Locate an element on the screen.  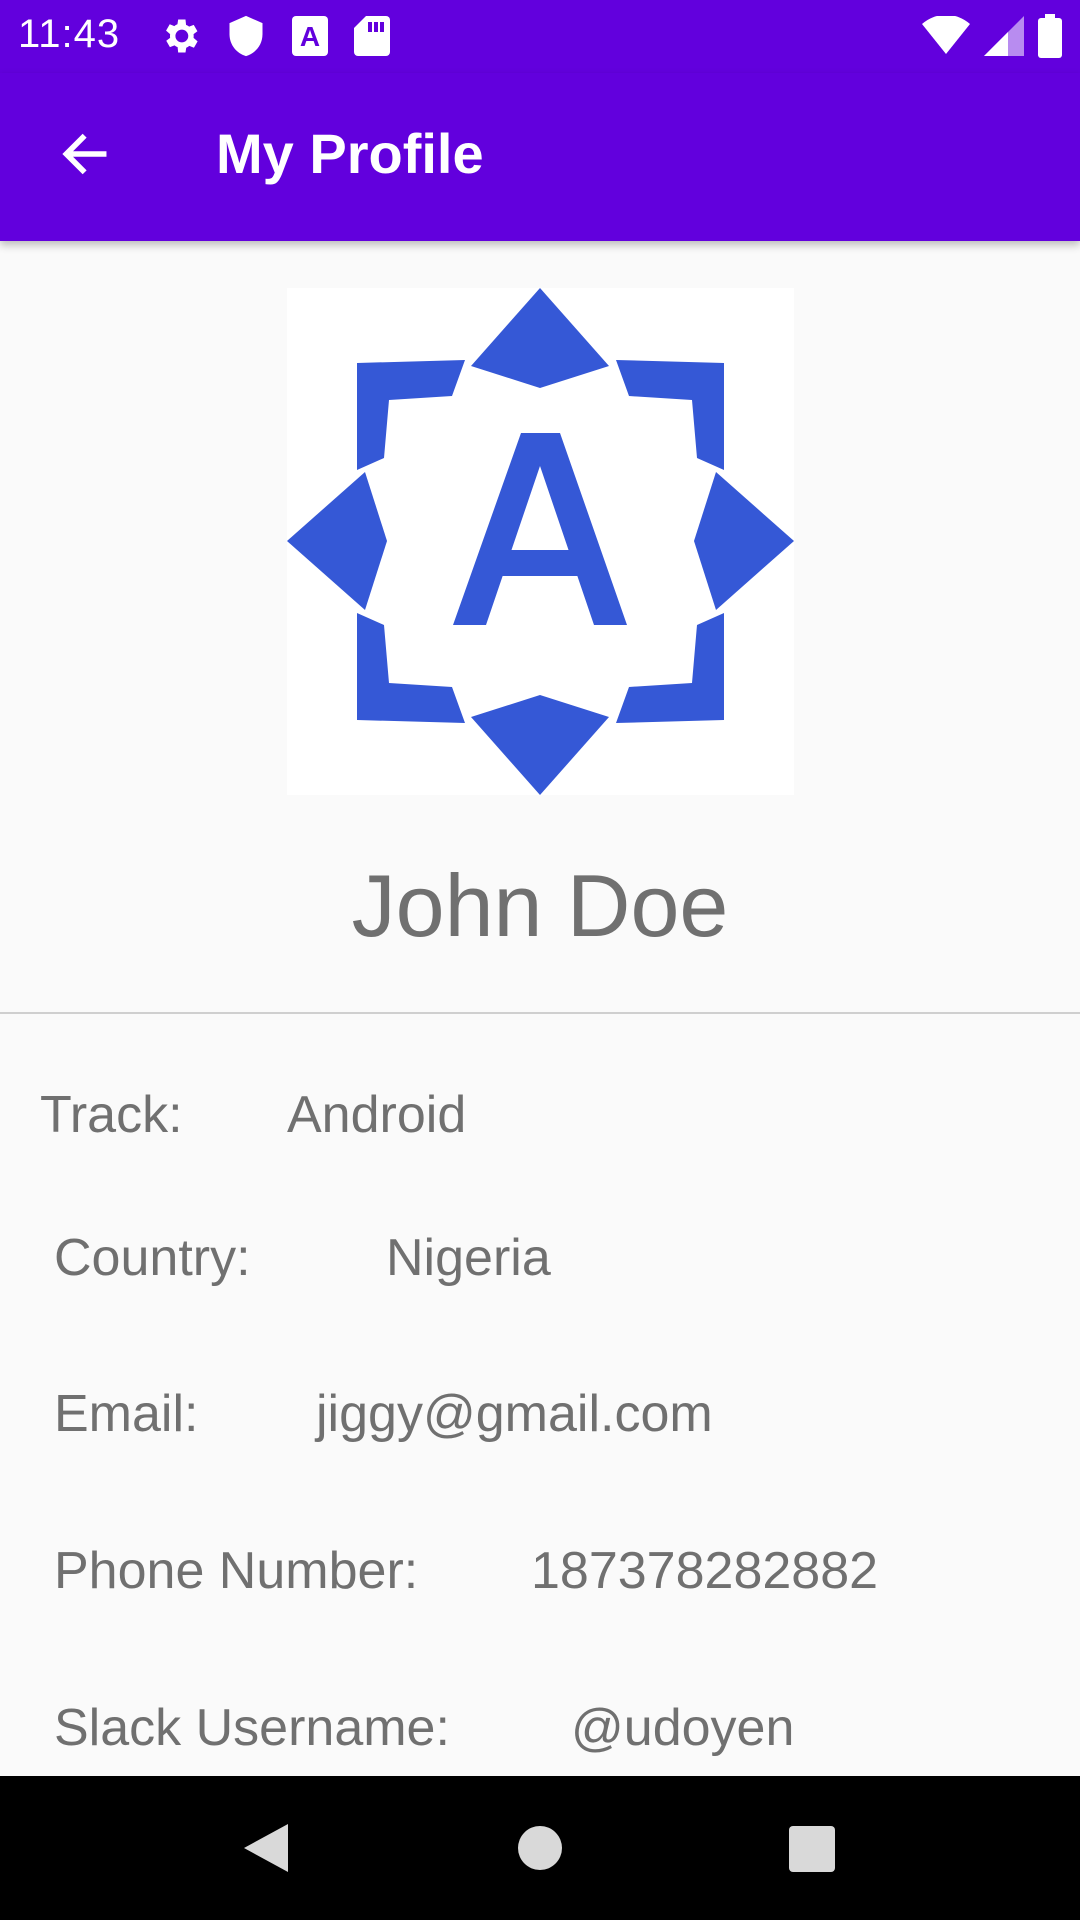
back-triangle-icon is located at coordinates (266, 1854).